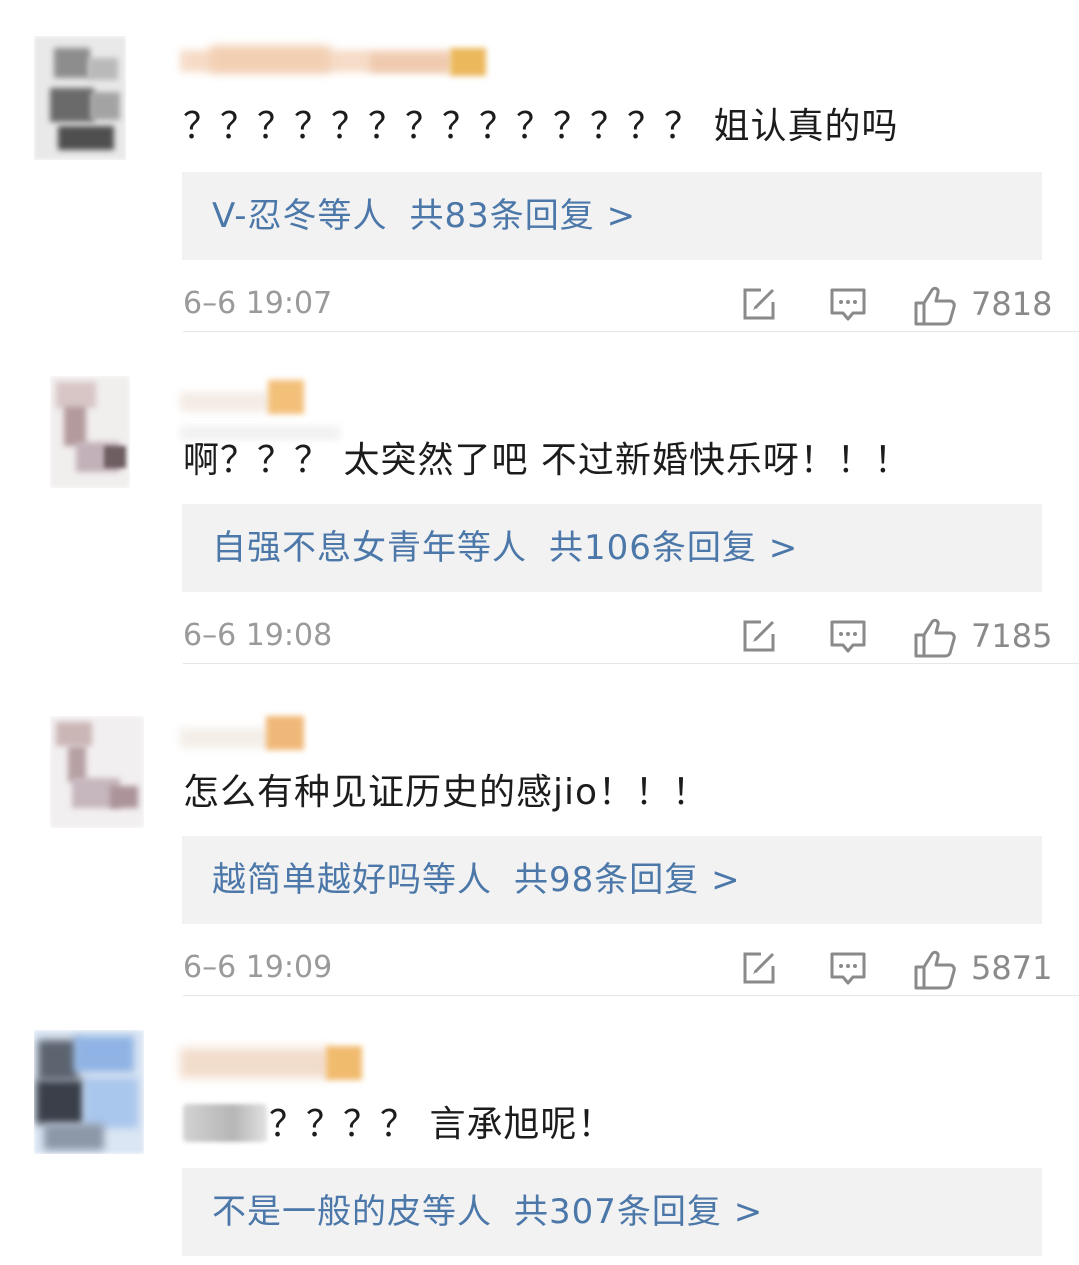 The height and width of the screenshot is (1265, 1079). Describe the element at coordinates (674, 548) in the screenshot. I see `reply-count: 共106条回复 >` at that location.